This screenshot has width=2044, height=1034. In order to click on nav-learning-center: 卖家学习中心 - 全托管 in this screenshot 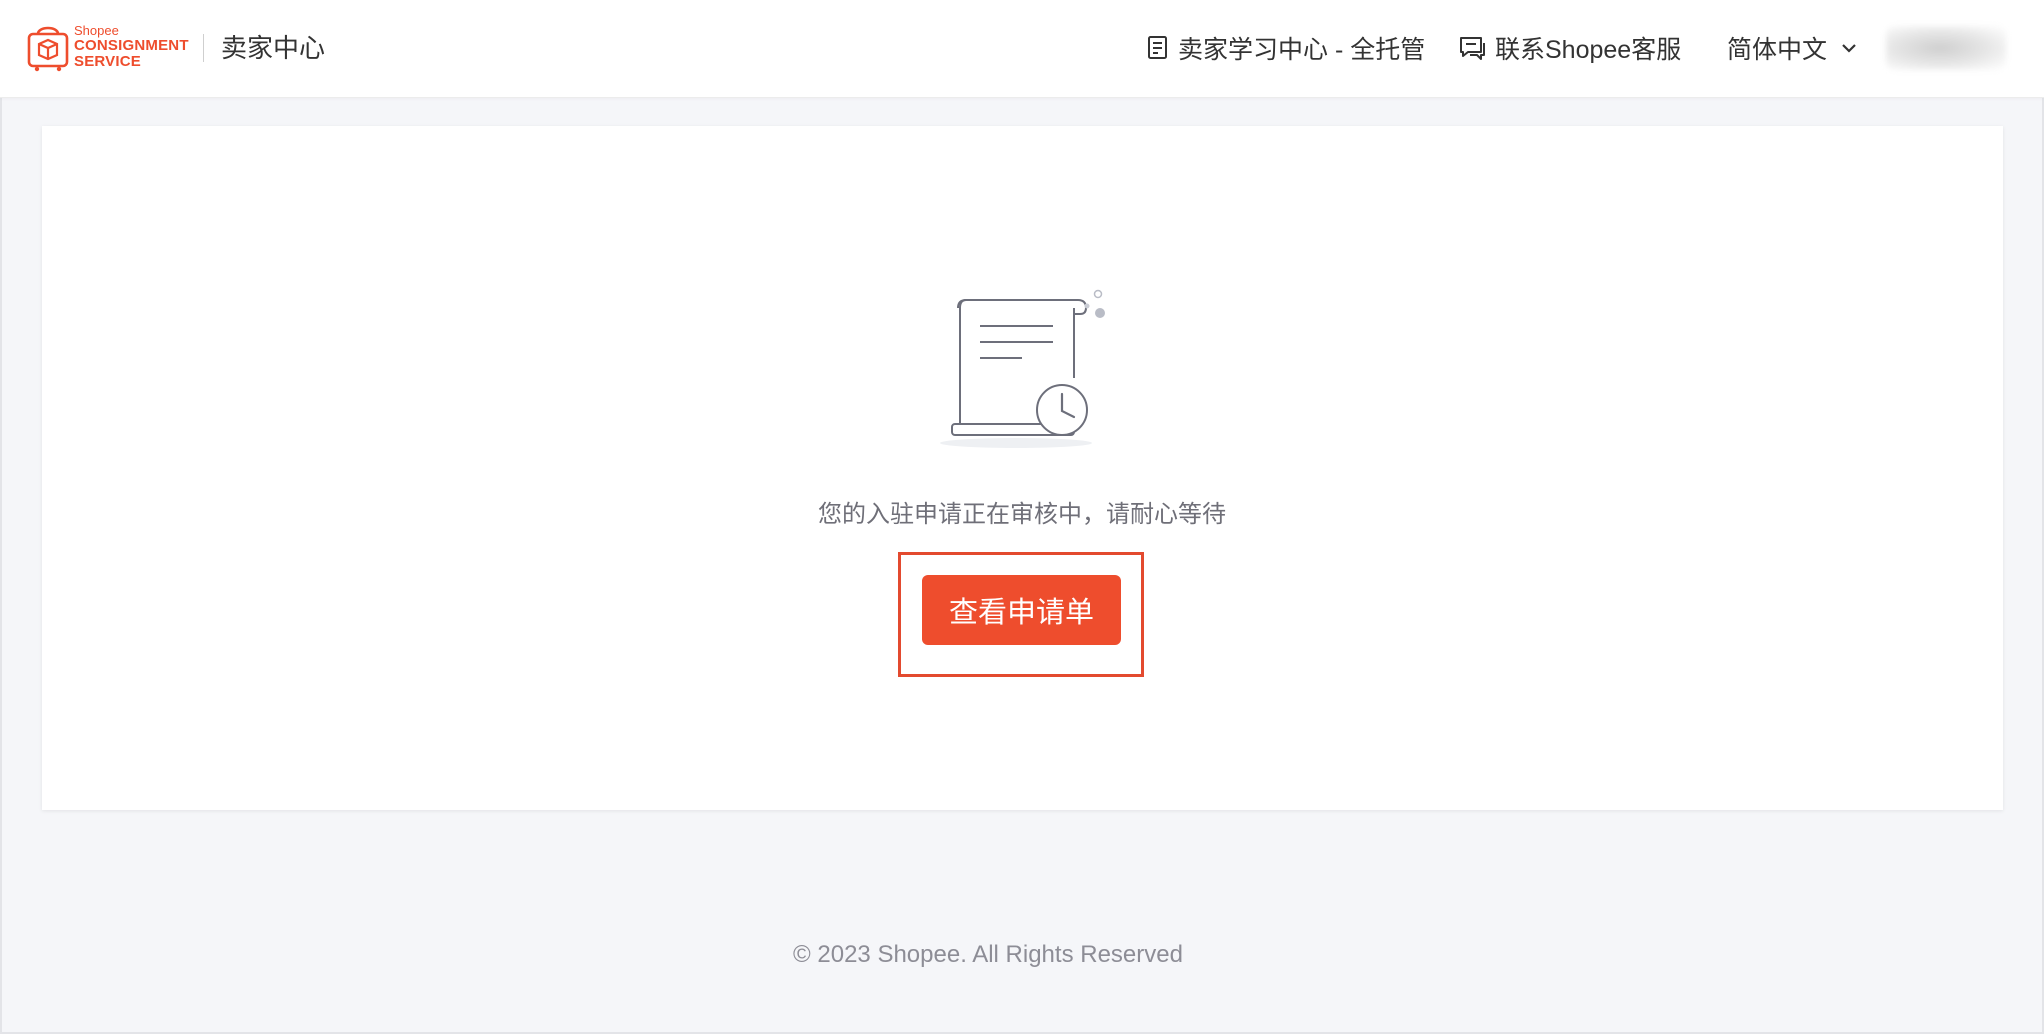, I will do `click(1285, 48)`.